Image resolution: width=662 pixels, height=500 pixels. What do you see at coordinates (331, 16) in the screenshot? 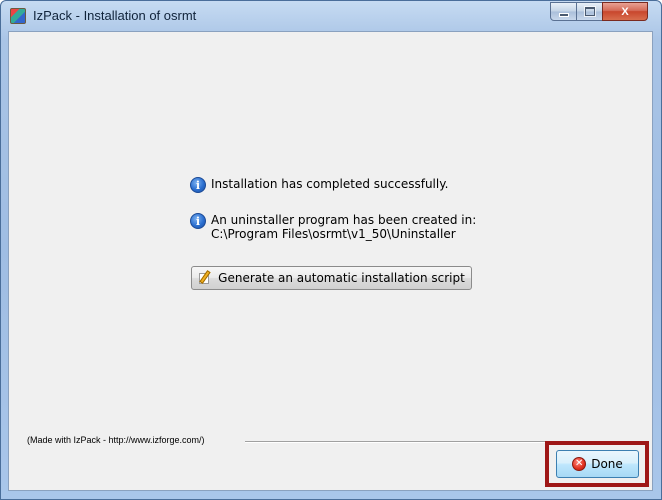
I see `title-bar: IzPack - Installation of osrmt X` at bounding box center [331, 16].